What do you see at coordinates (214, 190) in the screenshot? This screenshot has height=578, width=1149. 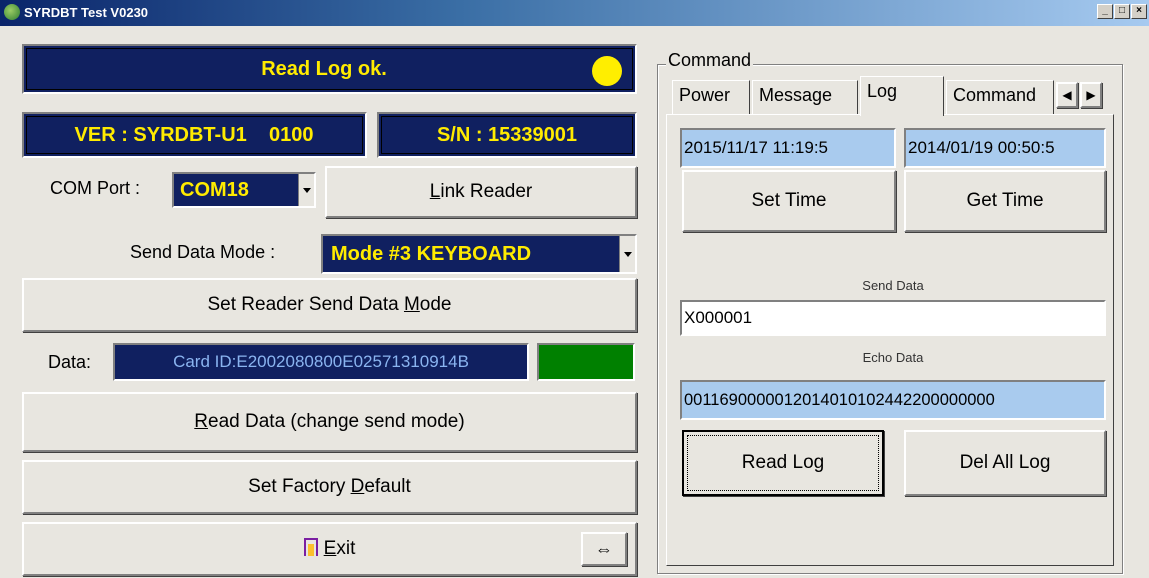 I see `com-port-value: COM18` at bounding box center [214, 190].